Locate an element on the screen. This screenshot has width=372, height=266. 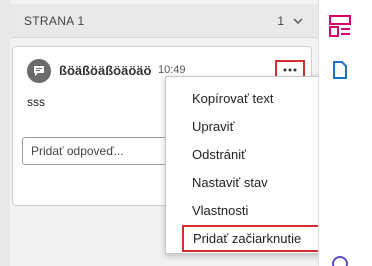
layout-panel-icon is located at coordinates (340, 26).